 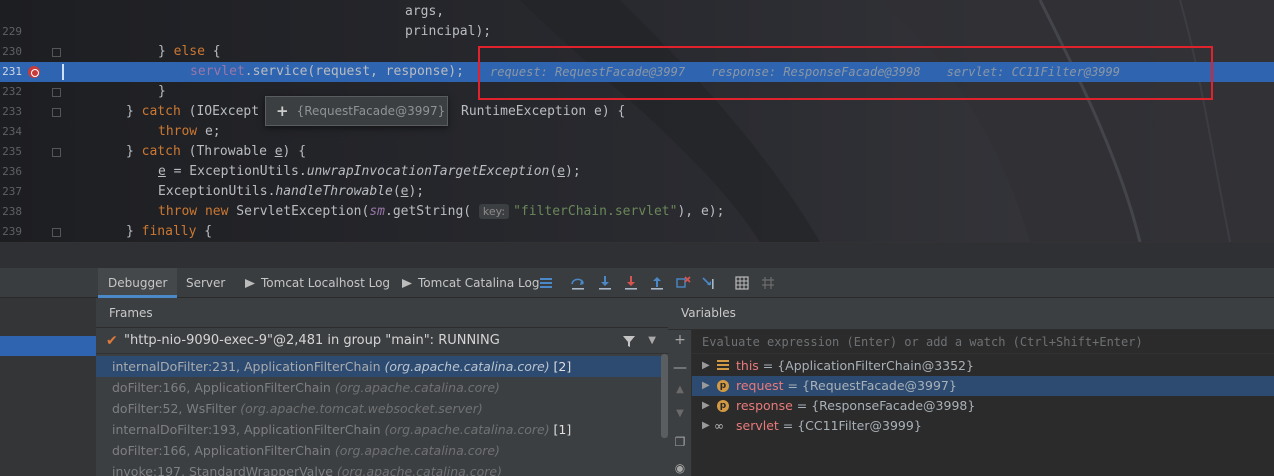 I want to click on duplicate-icon: ❐, so click(x=680, y=442).